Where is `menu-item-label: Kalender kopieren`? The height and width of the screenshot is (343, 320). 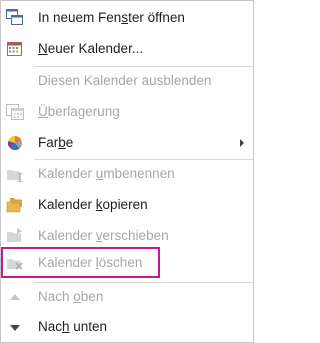 menu-item-label: Kalender kopieren is located at coordinates (93, 204).